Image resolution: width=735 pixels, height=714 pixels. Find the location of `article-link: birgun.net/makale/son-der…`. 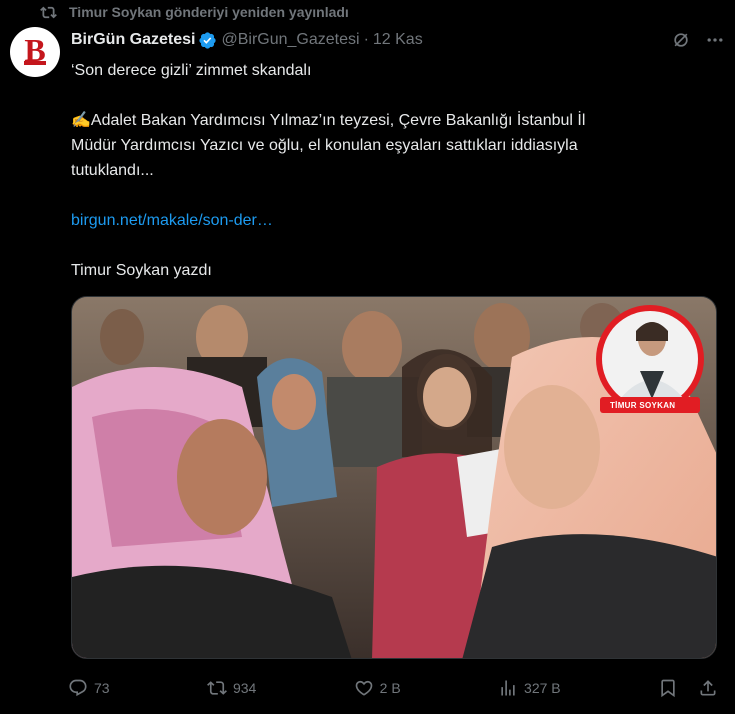

article-link: birgun.net/makale/son-der… is located at coordinates (391, 220).